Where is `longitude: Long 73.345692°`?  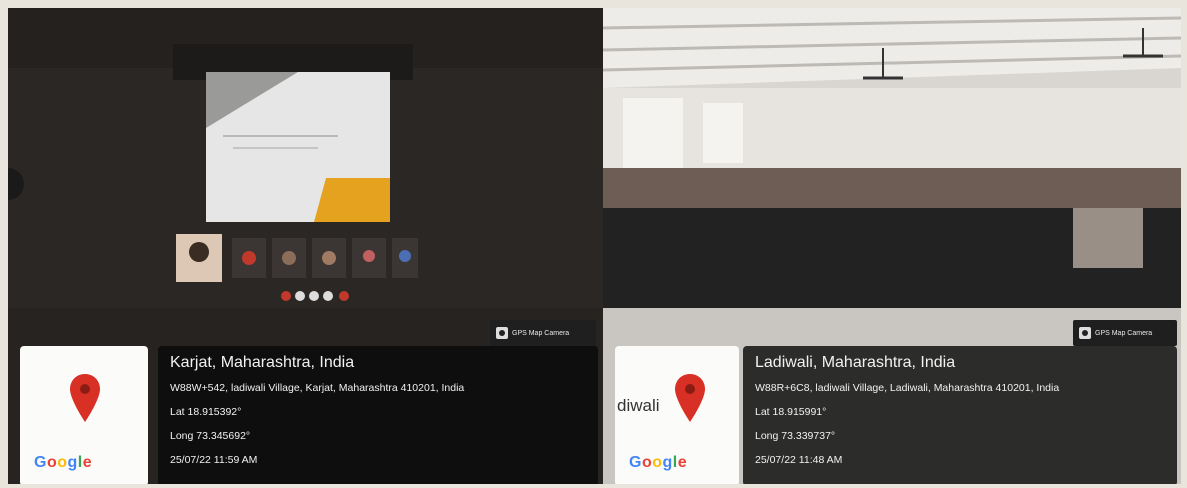 longitude: Long 73.345692° is located at coordinates (210, 436).